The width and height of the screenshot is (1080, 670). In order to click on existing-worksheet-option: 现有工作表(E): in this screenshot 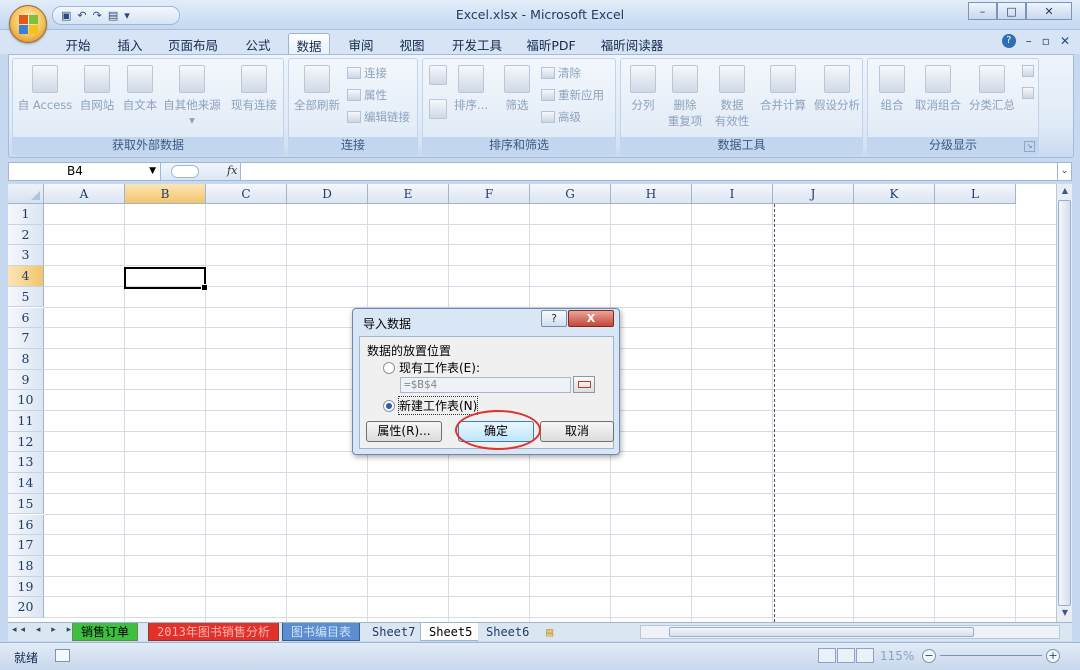, I will do `click(431, 367)`.